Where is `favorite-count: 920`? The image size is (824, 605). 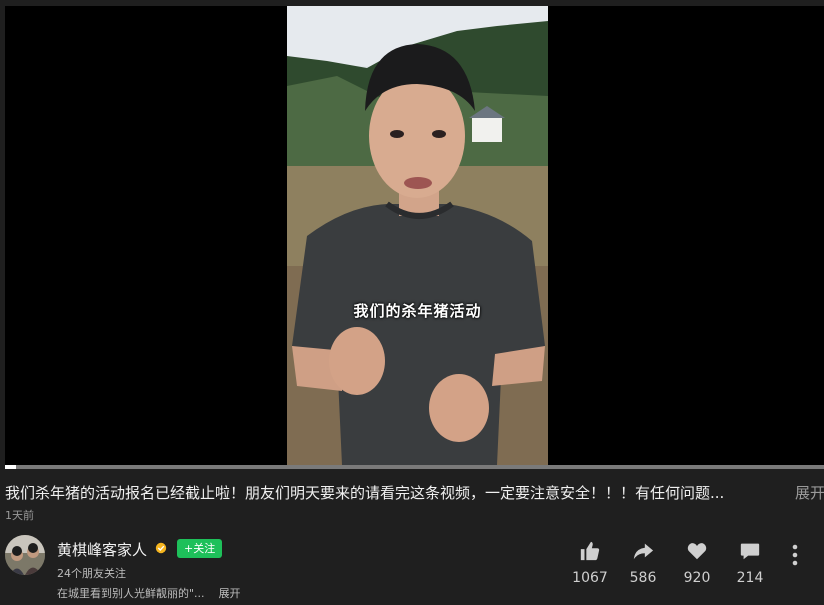
favorite-count: 920 is located at coordinates (697, 578).